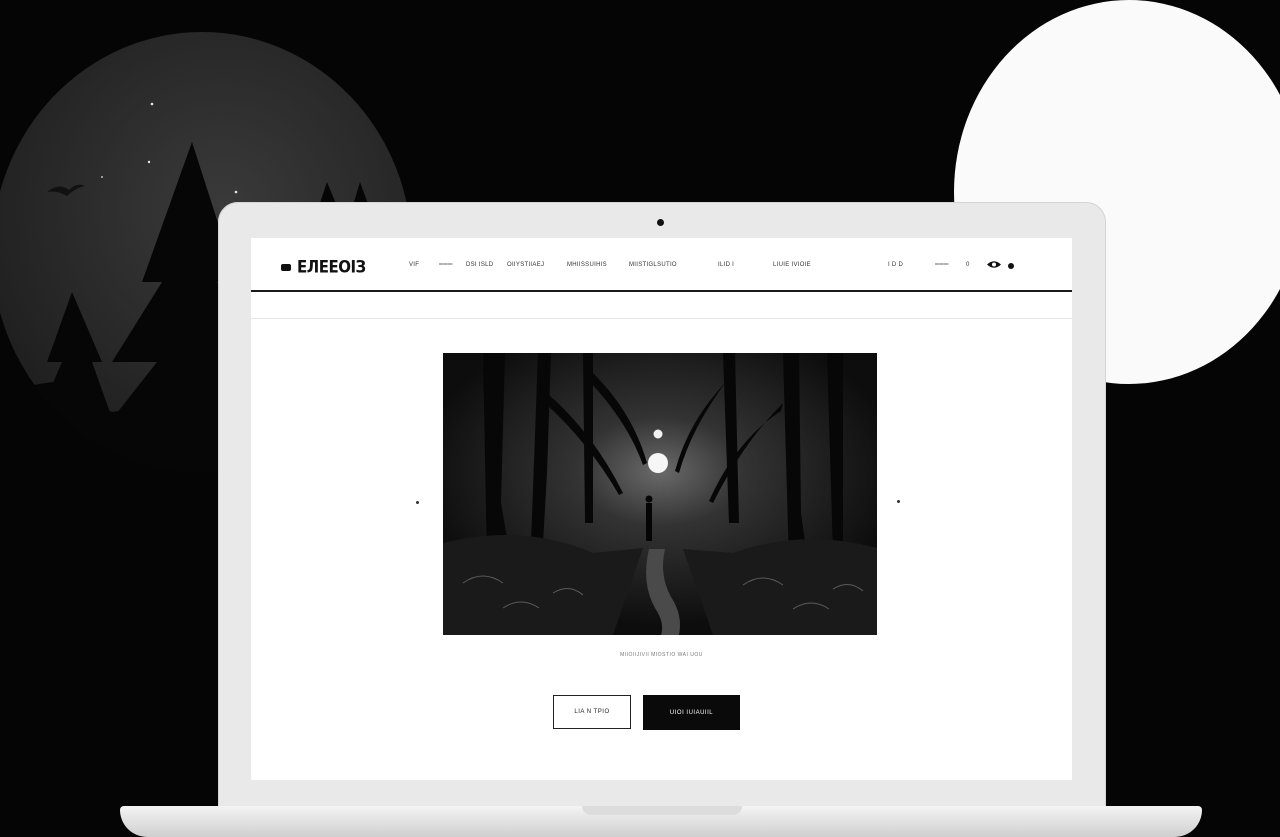  I want to click on logo-text: ЕЛЕЕОІЗ, so click(331, 267).